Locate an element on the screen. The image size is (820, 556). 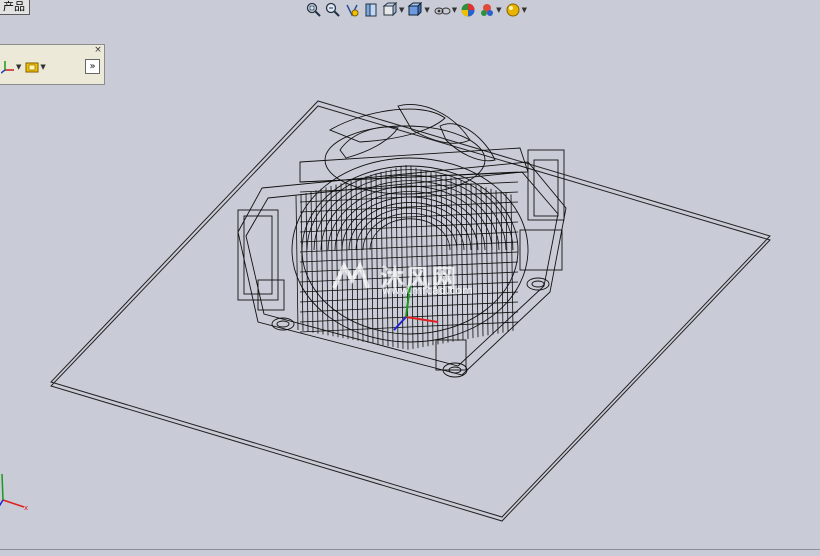
edit-appearance-icon is located at coordinates (468, 10).